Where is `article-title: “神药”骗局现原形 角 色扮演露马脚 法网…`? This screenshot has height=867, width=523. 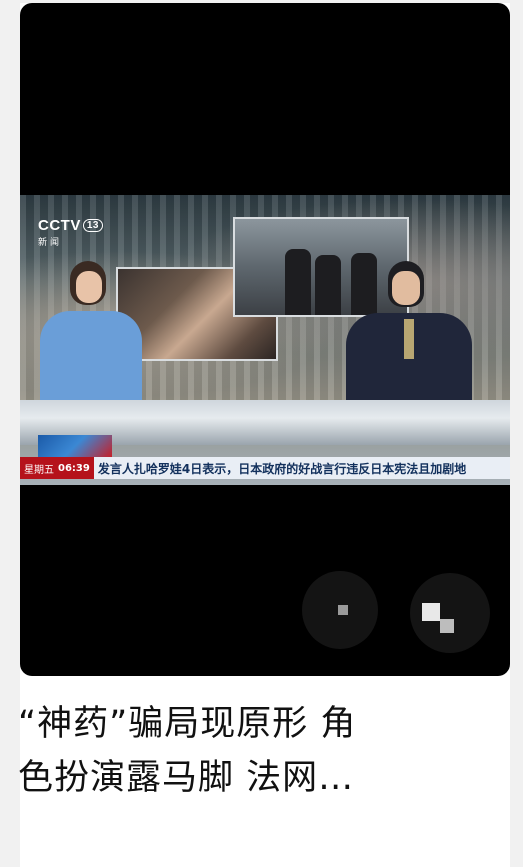
article-title: “神药”骗局现原形 角 色扮演露马脚 法网… is located at coordinates (258, 751).